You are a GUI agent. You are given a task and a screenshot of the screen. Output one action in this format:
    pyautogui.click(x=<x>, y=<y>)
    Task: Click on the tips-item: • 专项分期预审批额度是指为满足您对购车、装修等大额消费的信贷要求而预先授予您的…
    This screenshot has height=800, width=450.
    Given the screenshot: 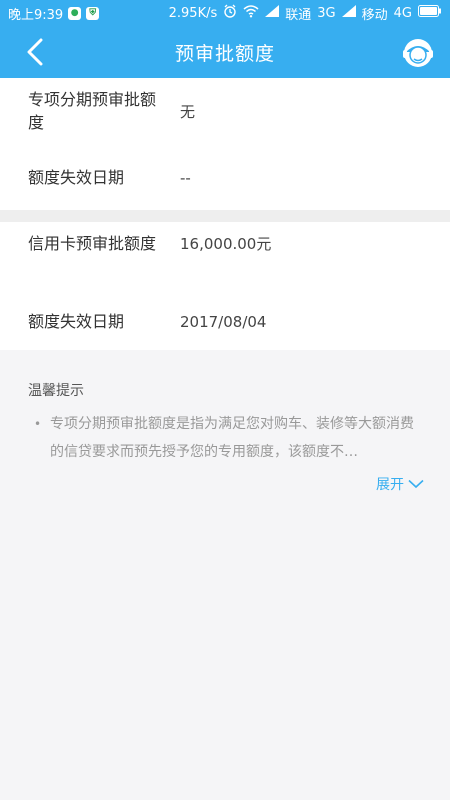 What is the action you would take?
    pyautogui.click(x=228, y=438)
    